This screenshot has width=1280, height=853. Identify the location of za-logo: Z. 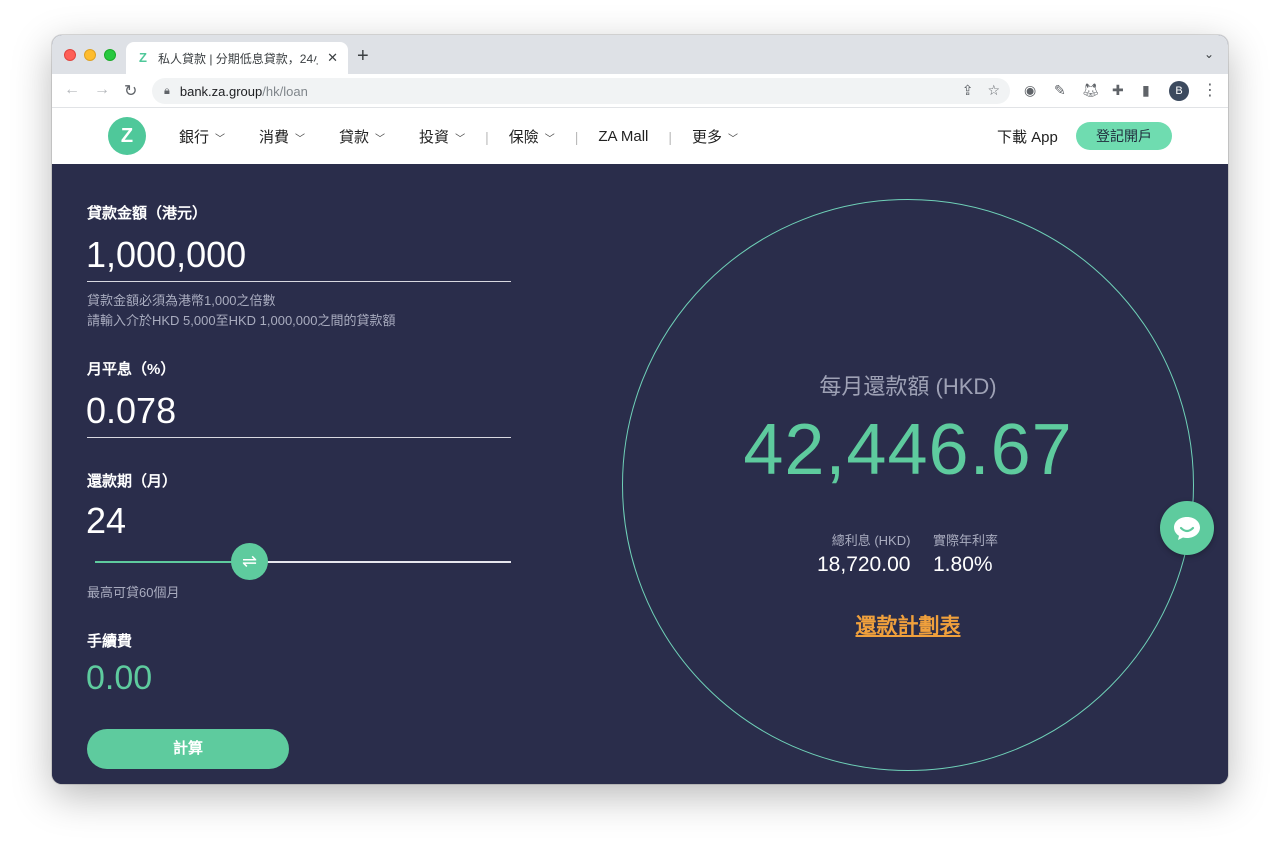
(127, 136).